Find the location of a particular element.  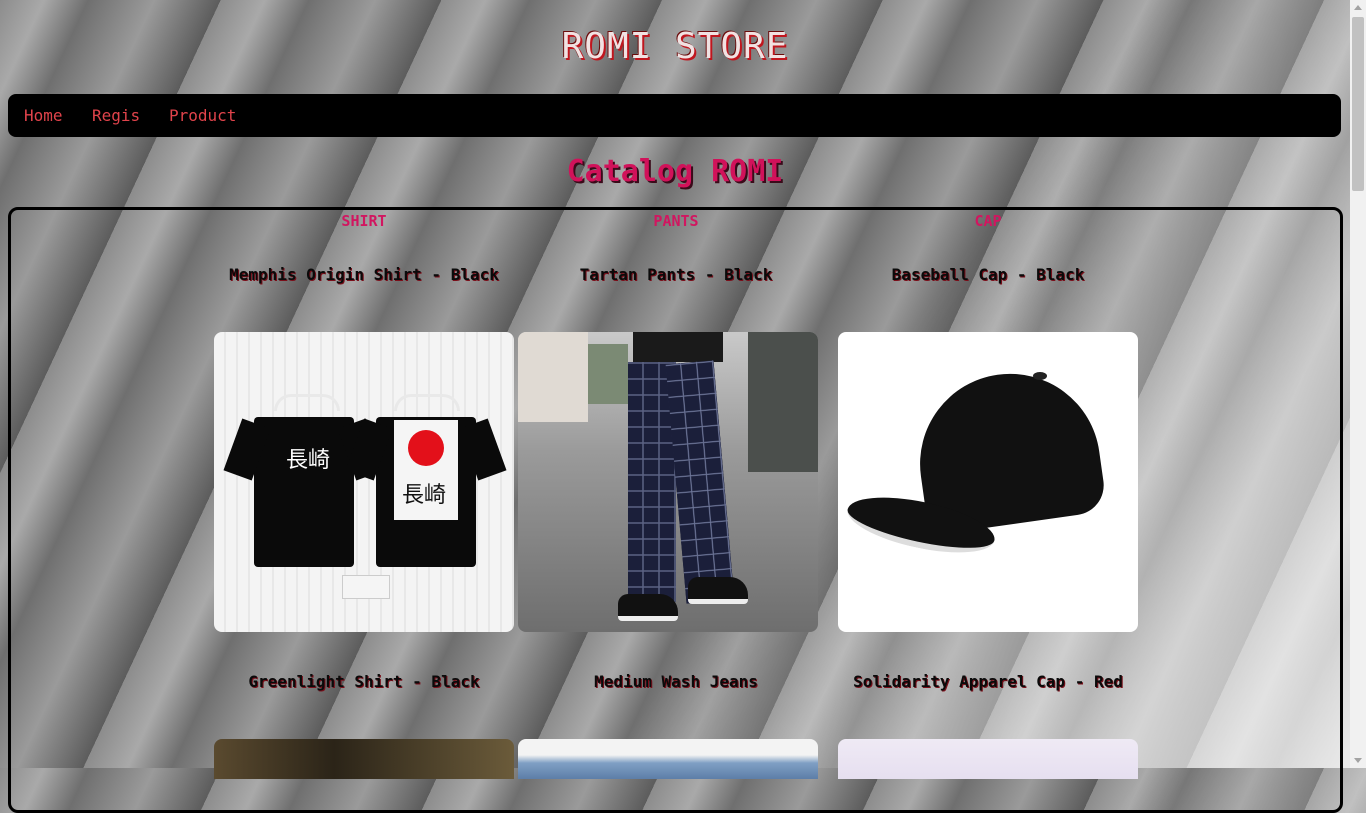

tshirt-front-icon is located at coordinates (304, 492).